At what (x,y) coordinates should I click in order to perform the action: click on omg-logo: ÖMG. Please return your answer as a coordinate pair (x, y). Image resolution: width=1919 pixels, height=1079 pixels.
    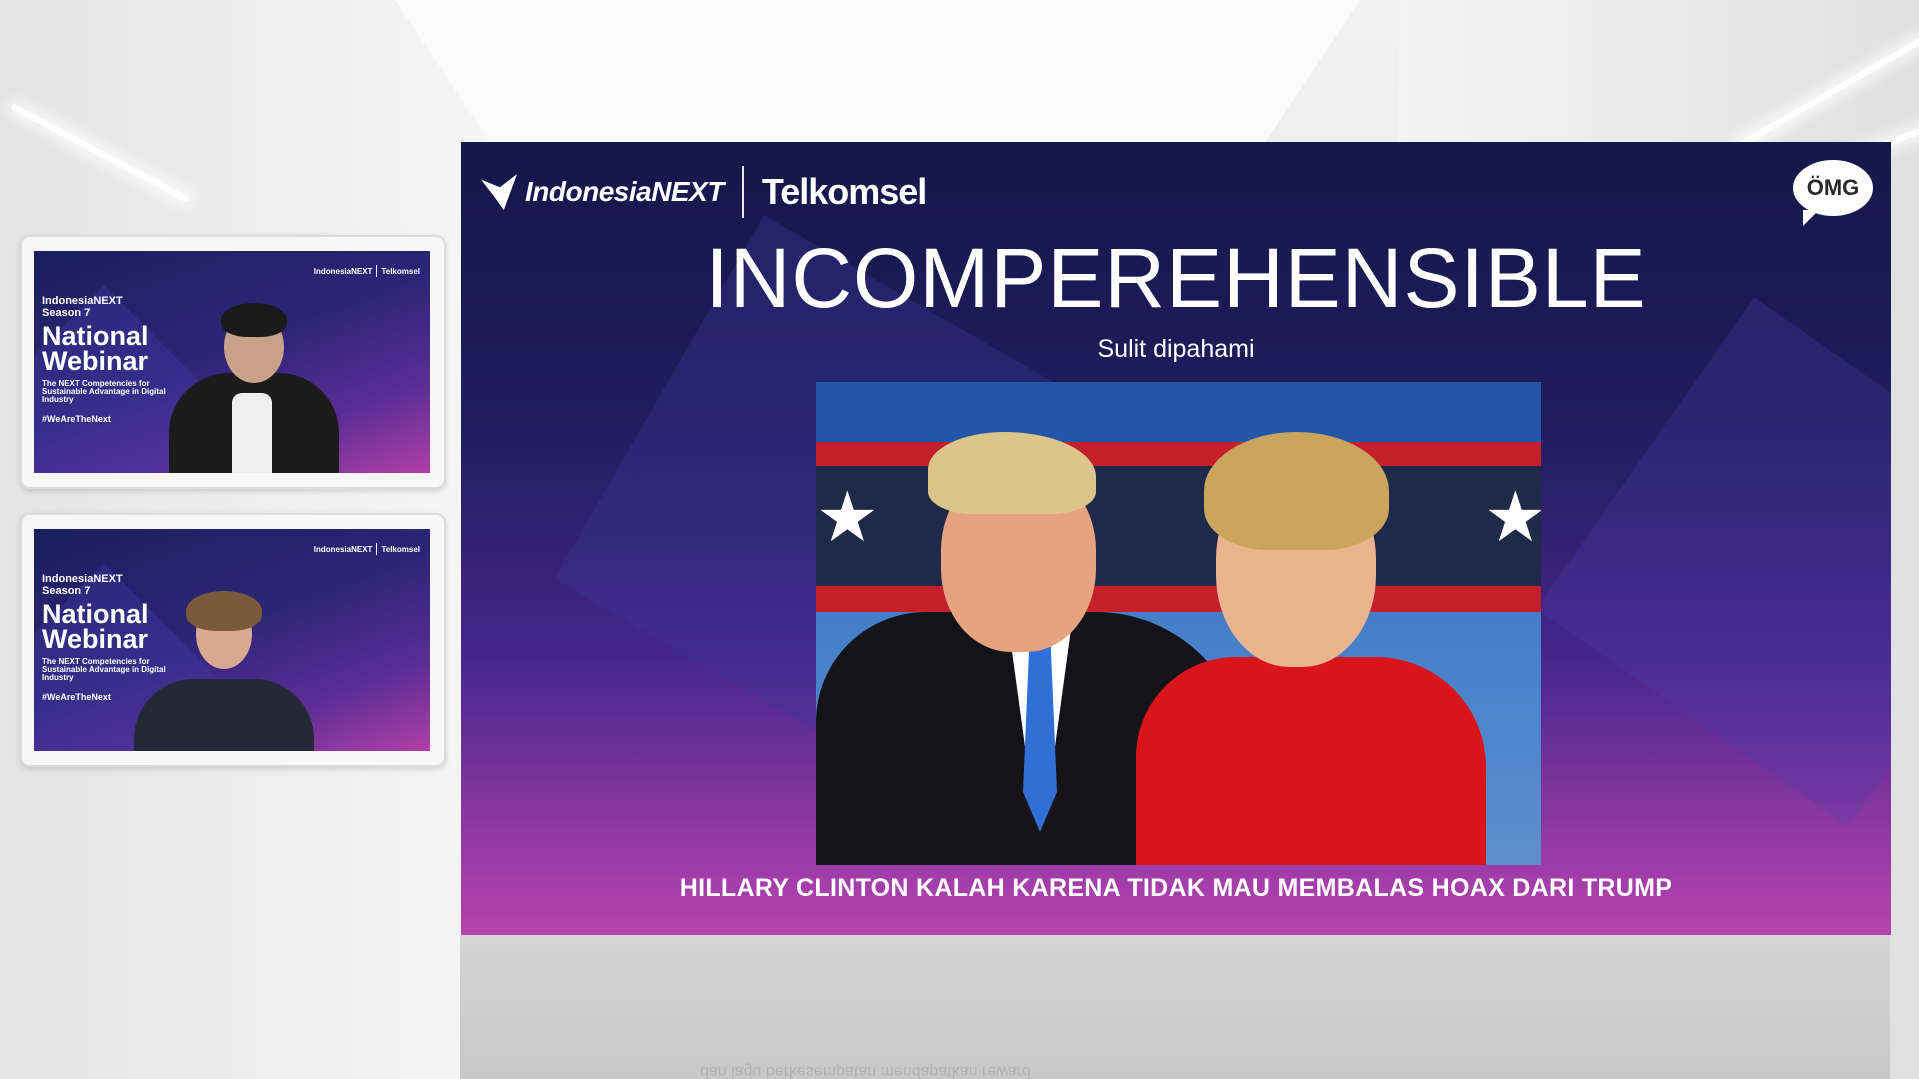
    Looking at the image, I should click on (1833, 193).